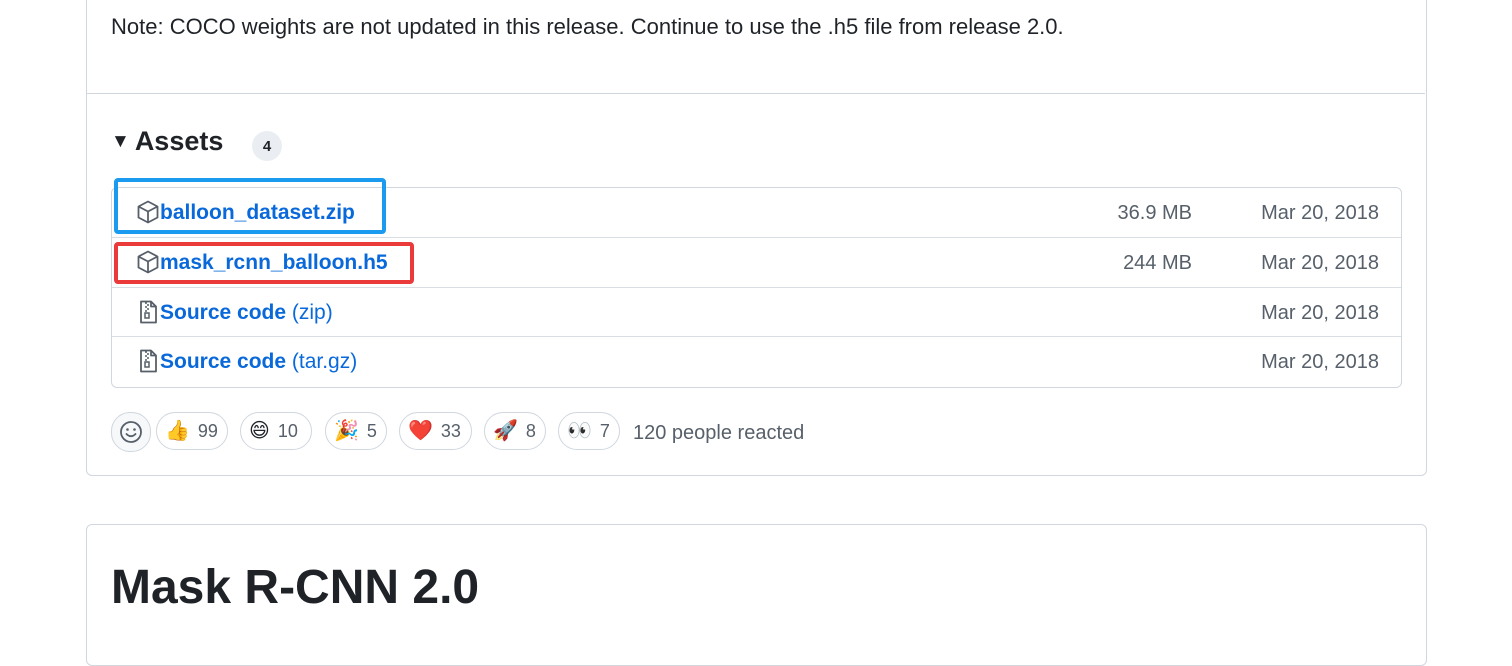  I want to click on asset-row: Source code (zip) Mar 20, 2018, so click(756, 312).